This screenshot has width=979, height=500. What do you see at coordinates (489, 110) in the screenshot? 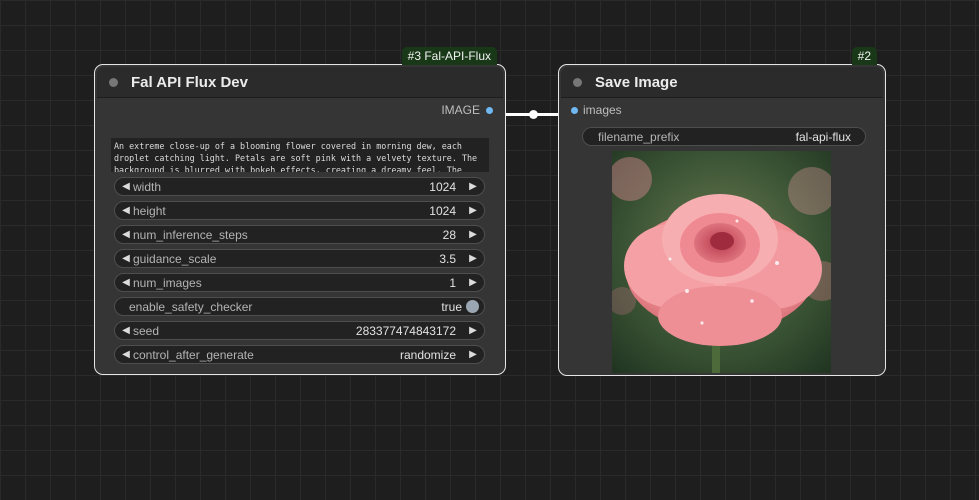
I see `output-dot-icon` at bounding box center [489, 110].